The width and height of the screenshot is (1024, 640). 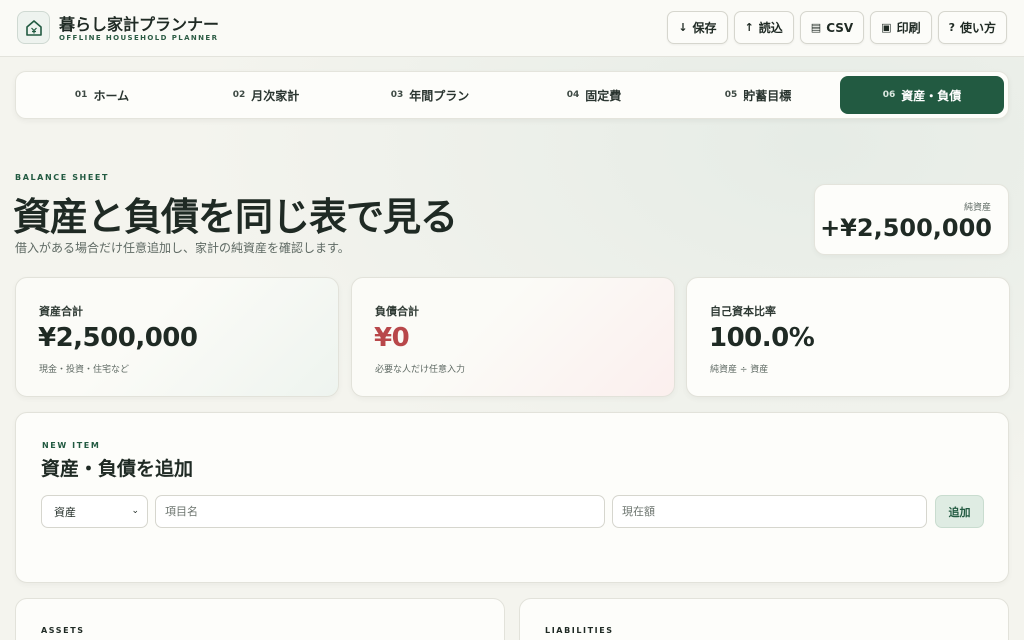 I want to click on house-yen-icon, so click(x=33, y=27).